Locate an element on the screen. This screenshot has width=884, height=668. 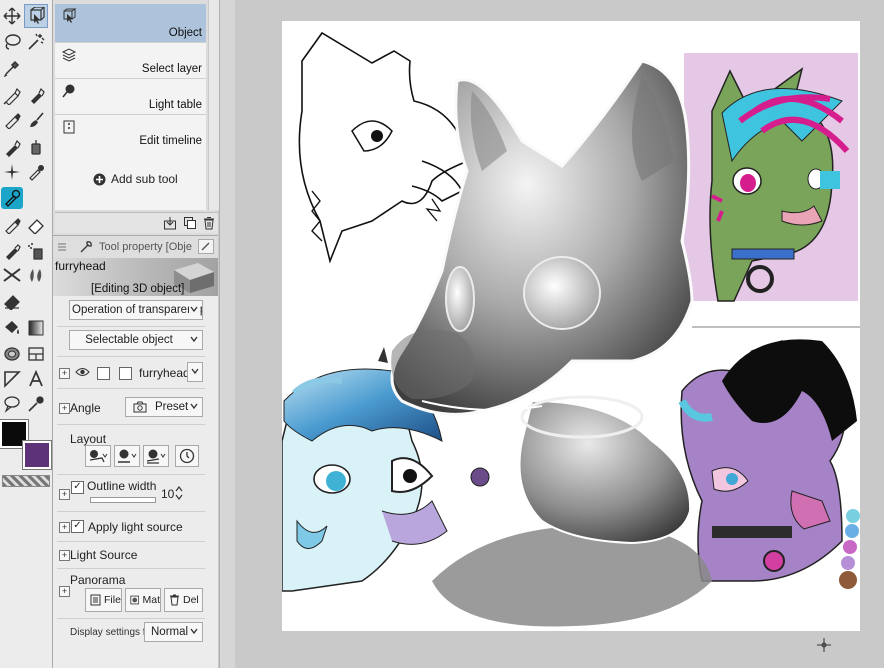
balloon-icon is located at coordinates (12, 404).